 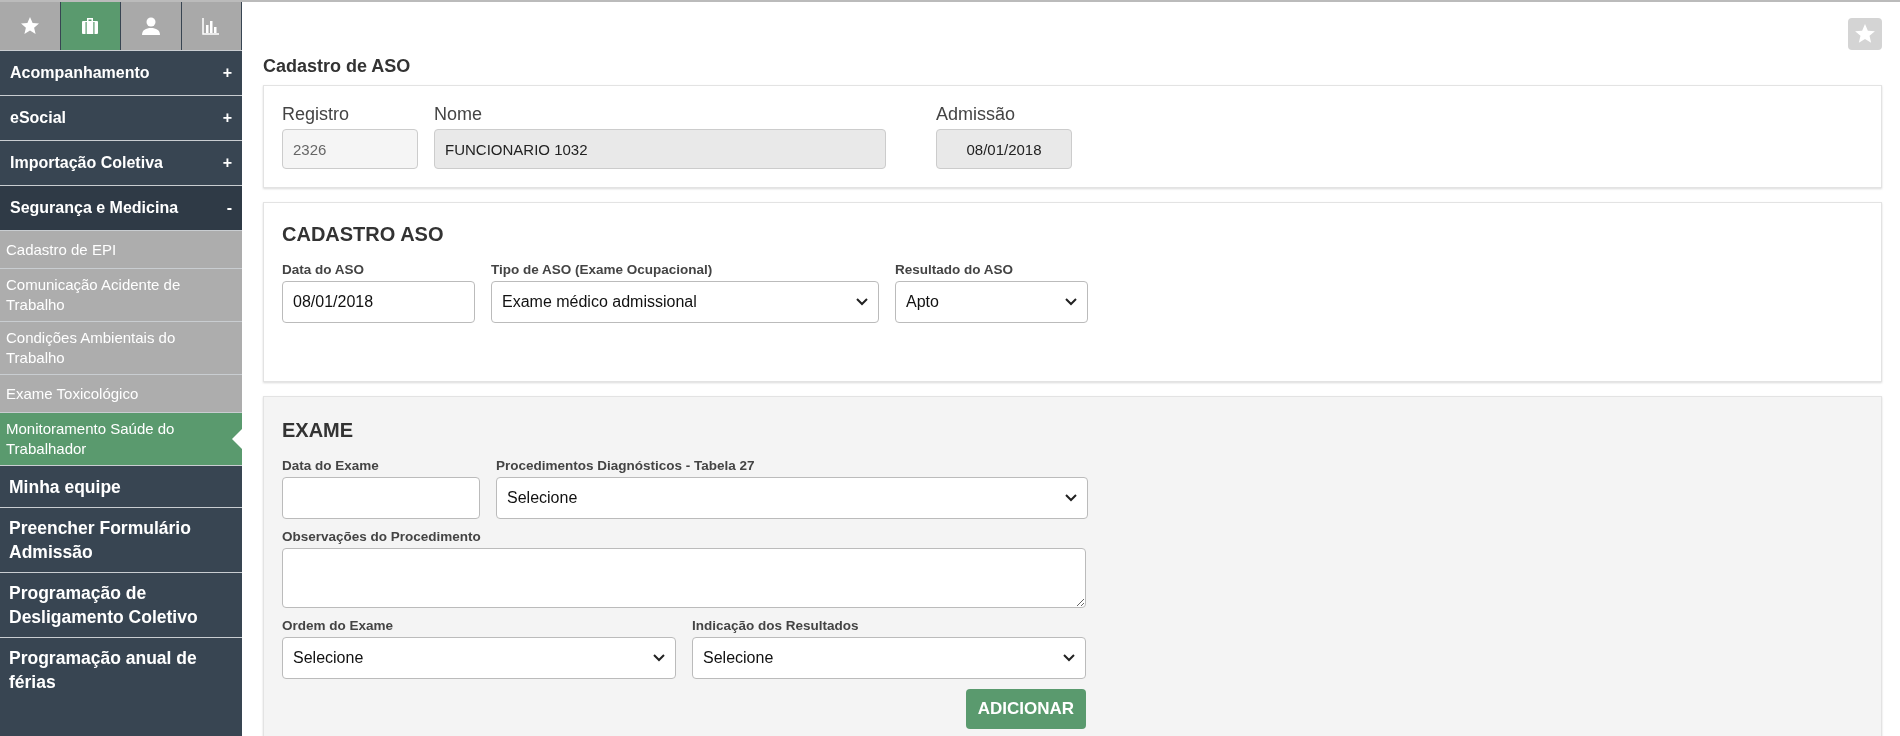 I want to click on field-label: Data do Exame, so click(x=331, y=465).